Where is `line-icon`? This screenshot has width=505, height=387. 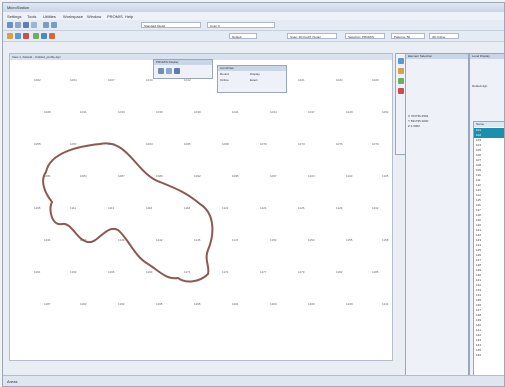 line-icon is located at coordinates (18, 36).